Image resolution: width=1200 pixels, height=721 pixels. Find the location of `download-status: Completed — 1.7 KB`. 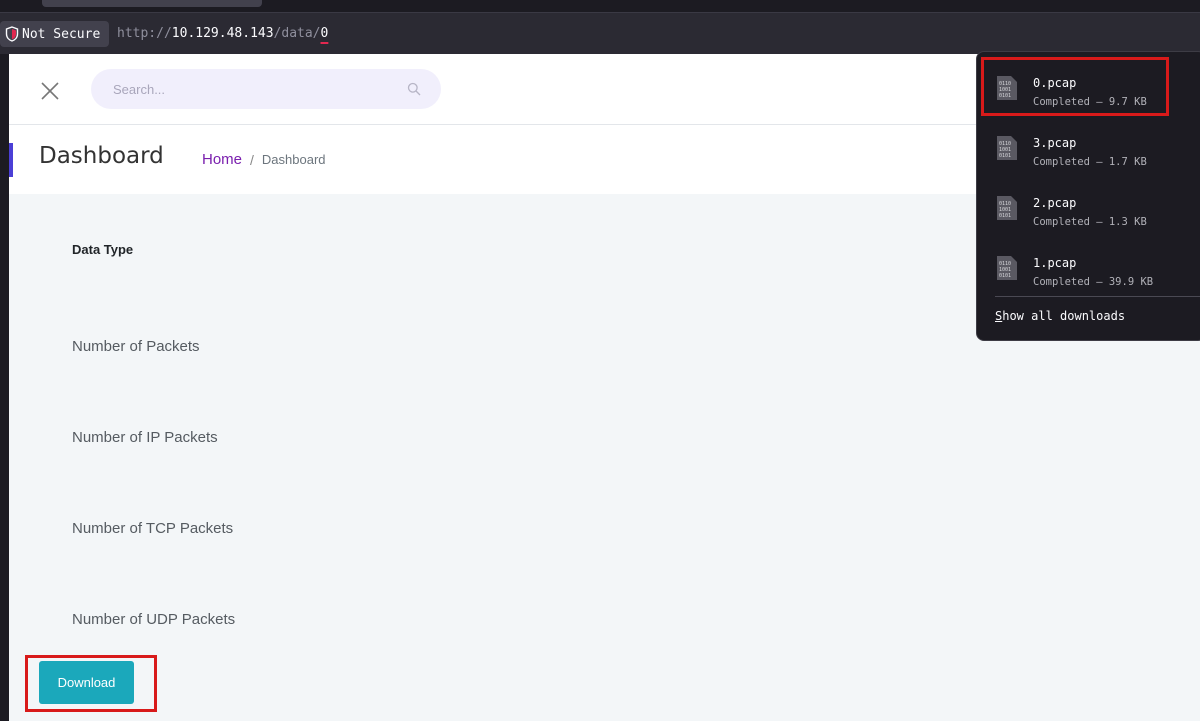

download-status: Completed — 1.7 KB is located at coordinates (1090, 162).